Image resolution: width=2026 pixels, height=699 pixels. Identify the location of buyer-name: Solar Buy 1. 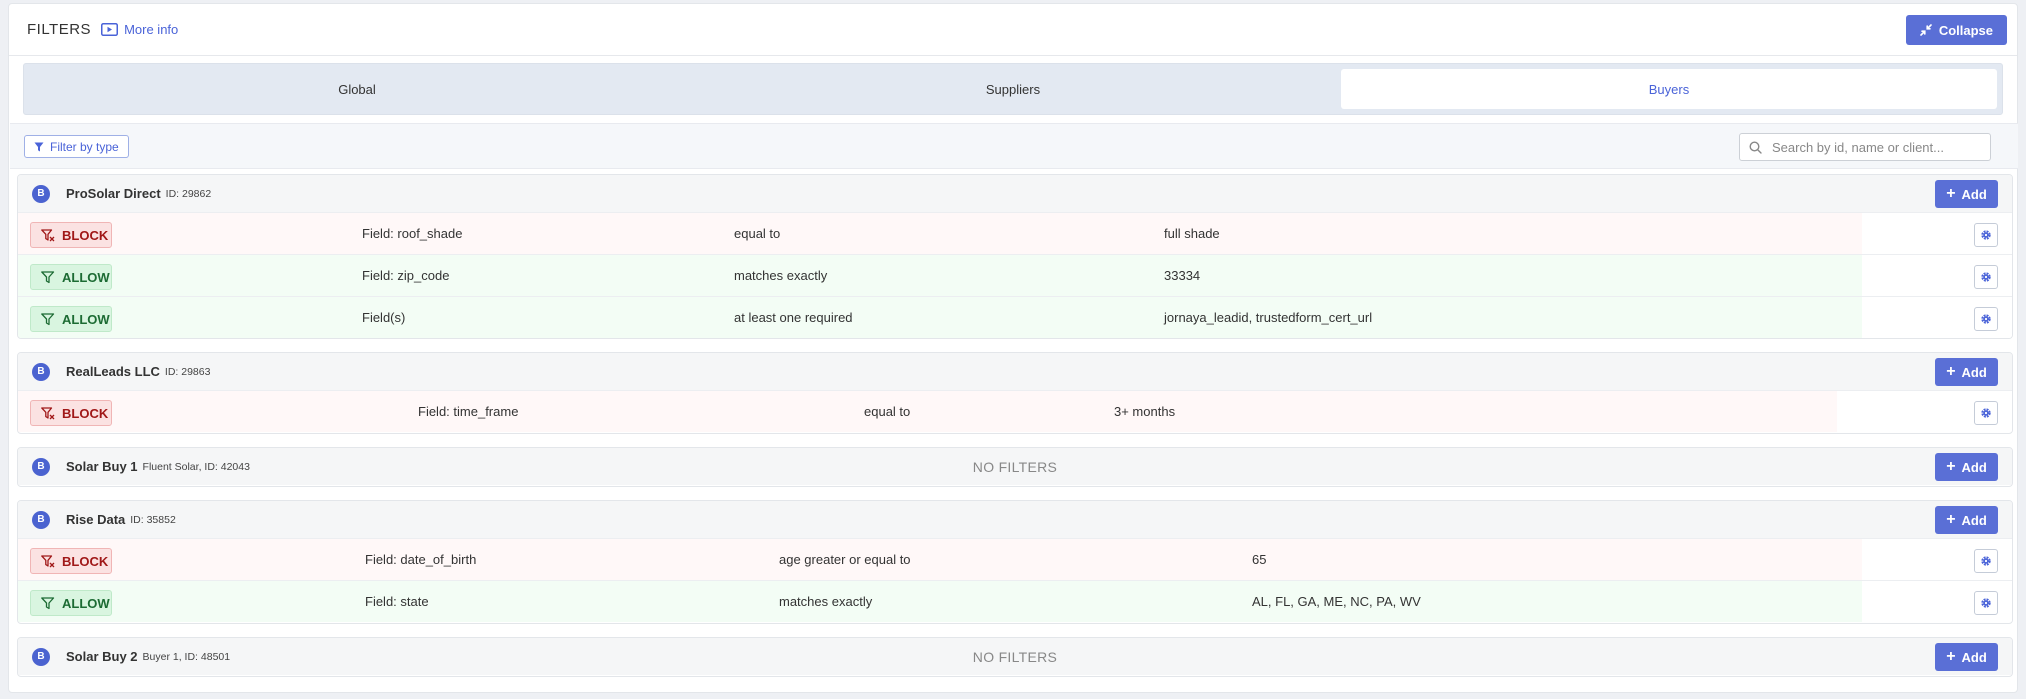
(102, 466).